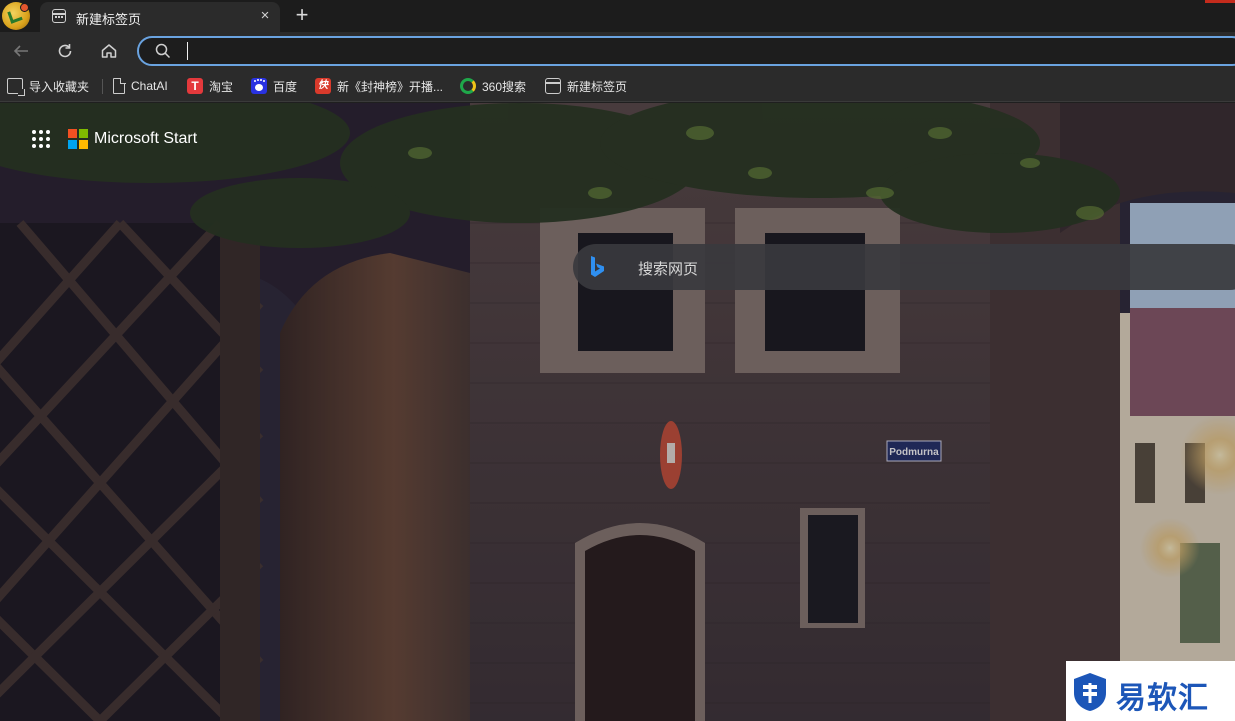 This screenshot has height=721, width=1235. What do you see at coordinates (597, 86) in the screenshot?
I see `bookmark-label: 新建标签页` at bounding box center [597, 86].